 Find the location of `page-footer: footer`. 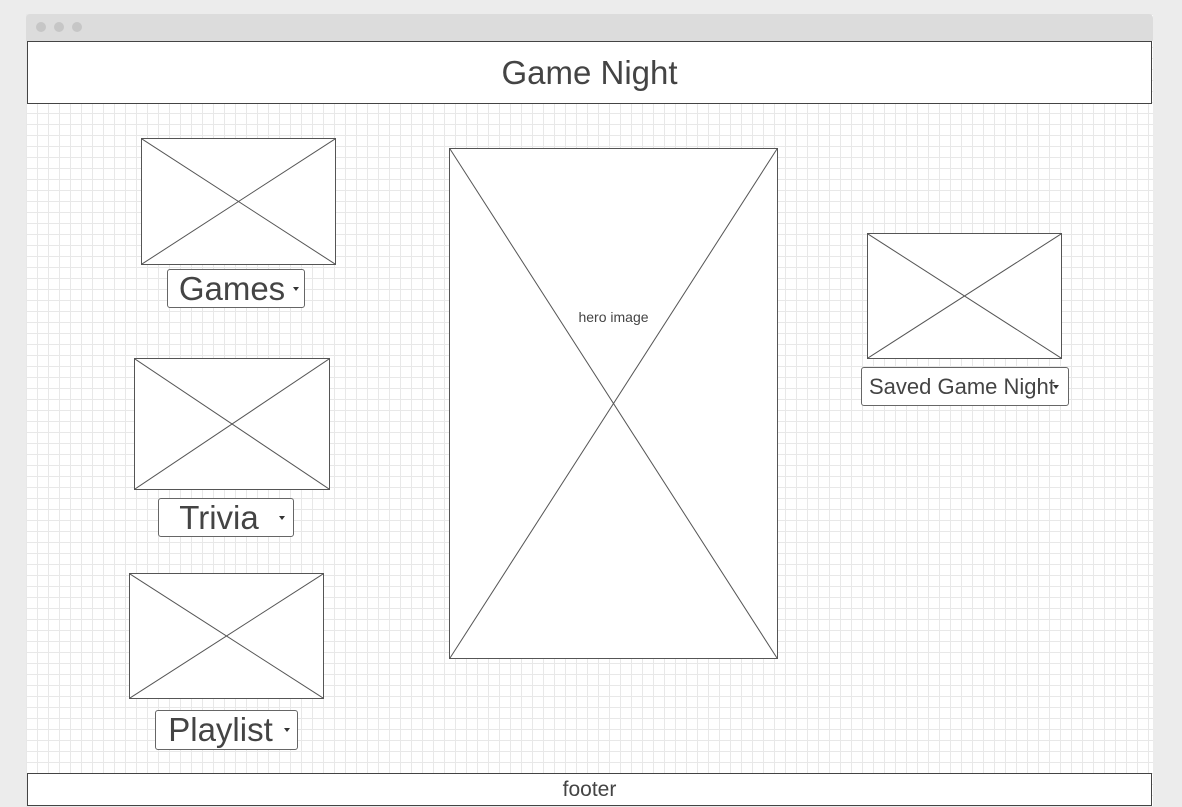

page-footer: footer is located at coordinates (589, 789).